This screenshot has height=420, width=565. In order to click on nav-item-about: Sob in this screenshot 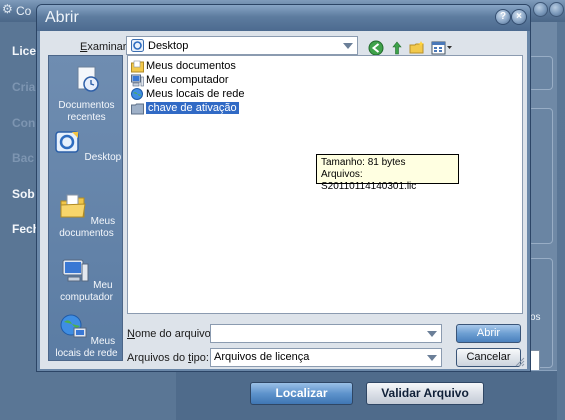, I will do `click(23, 194)`.